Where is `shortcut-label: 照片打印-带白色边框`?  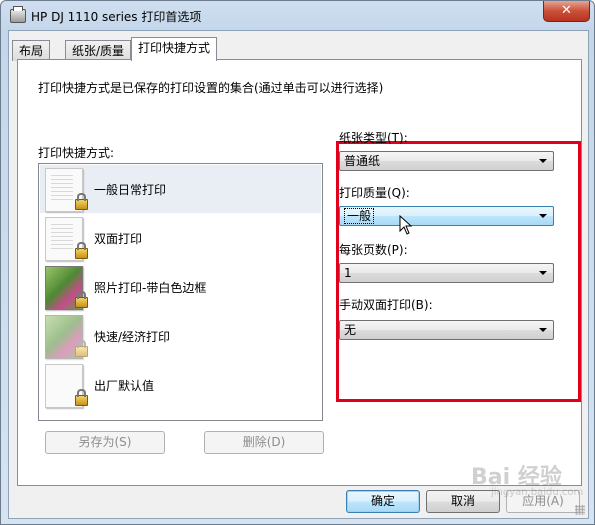
shortcut-label: 照片打印-带白色边框 is located at coordinates (150, 288).